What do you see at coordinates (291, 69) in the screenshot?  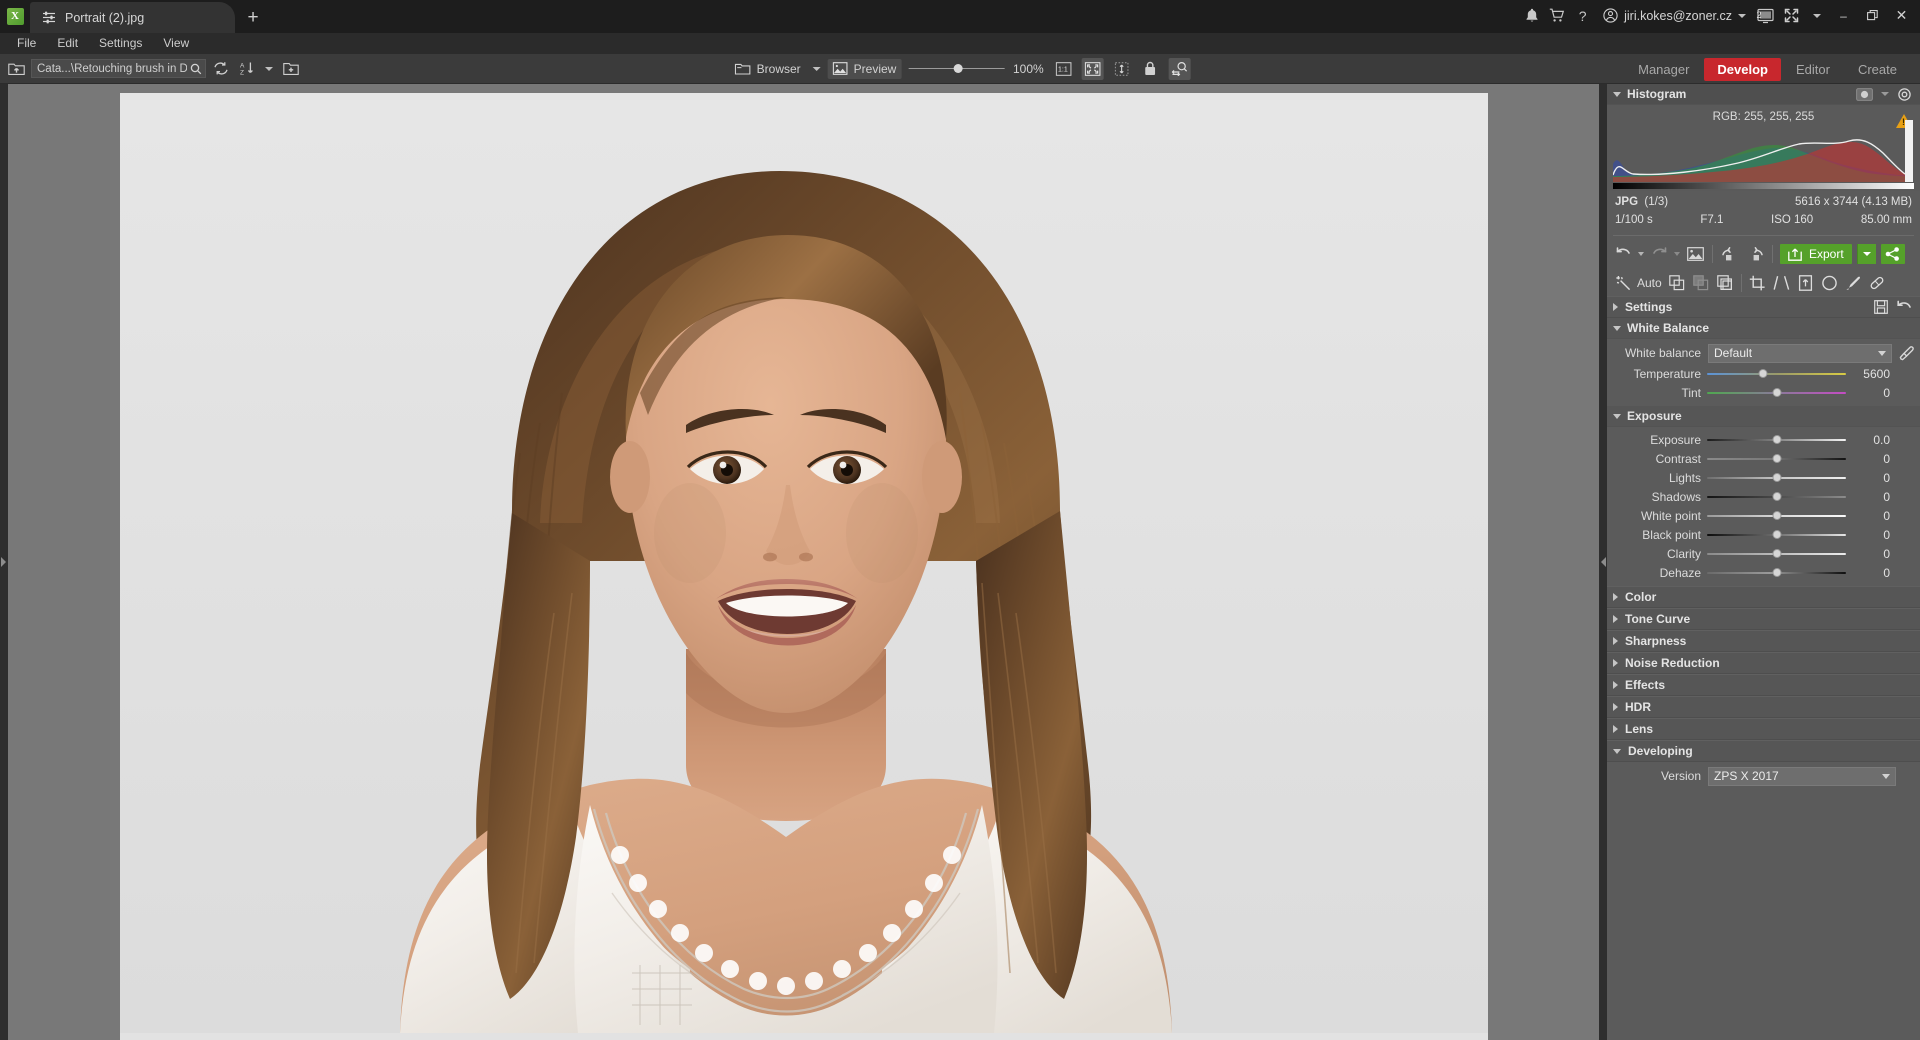 I see `add-folder-icon` at bounding box center [291, 69].